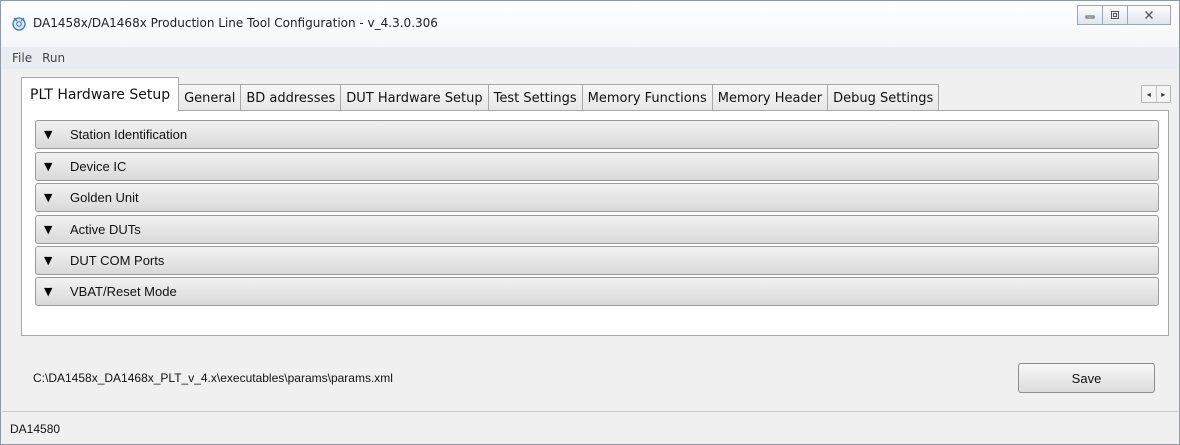 This screenshot has width=1180, height=445. I want to click on tab-scroll-buttons: ◂ ▸, so click(1156, 94).